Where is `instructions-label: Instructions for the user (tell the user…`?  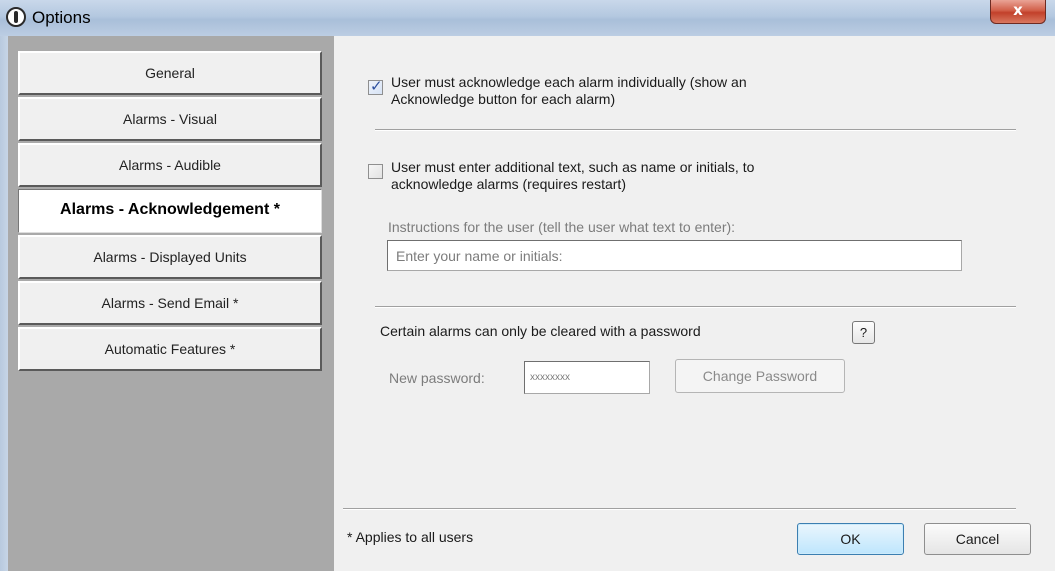
instructions-label: Instructions for the user (tell the user… is located at coordinates (562, 227).